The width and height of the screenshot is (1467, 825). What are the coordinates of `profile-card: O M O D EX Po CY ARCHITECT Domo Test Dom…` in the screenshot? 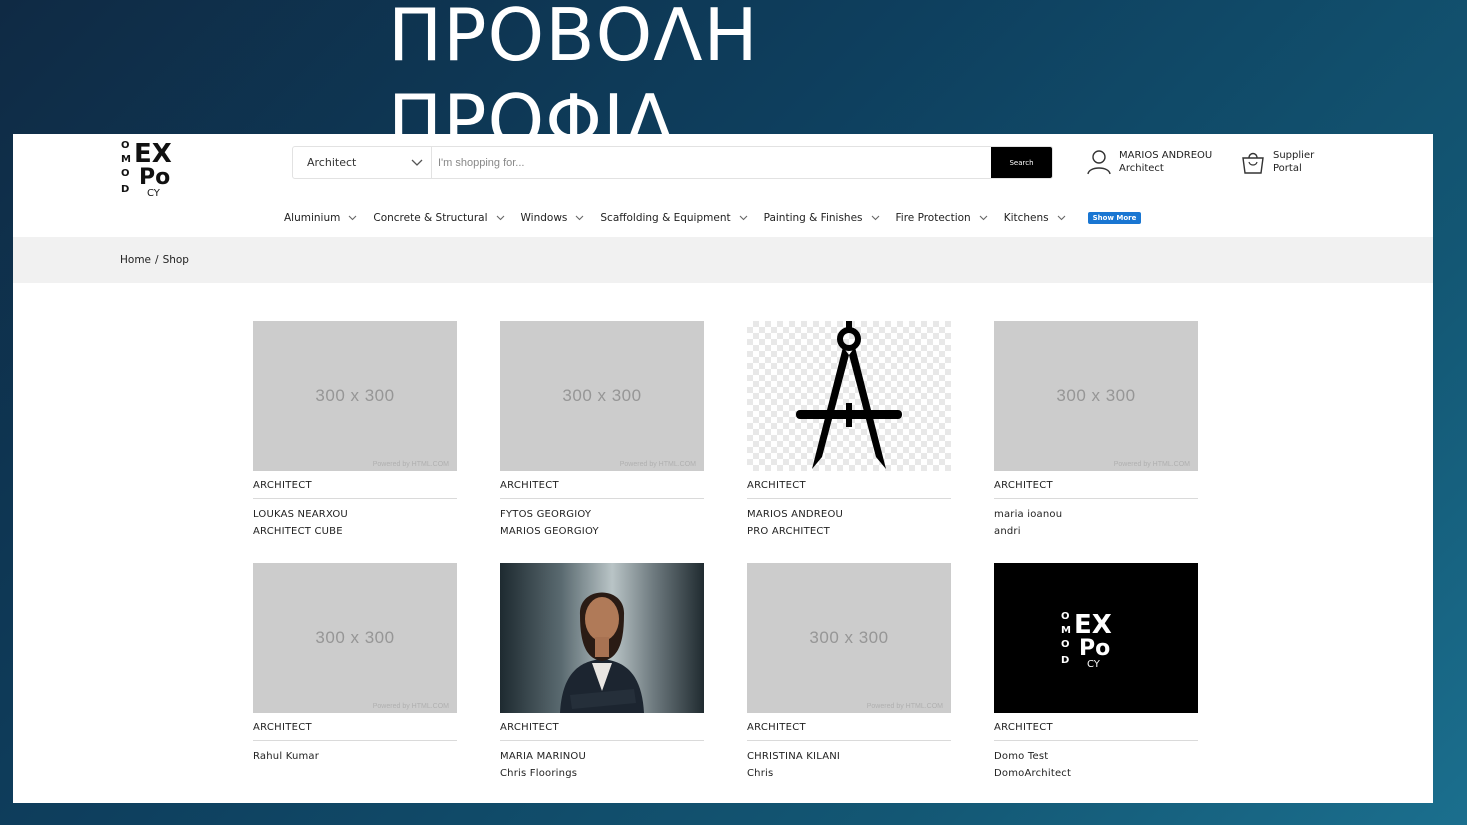 It's located at (1096, 674).